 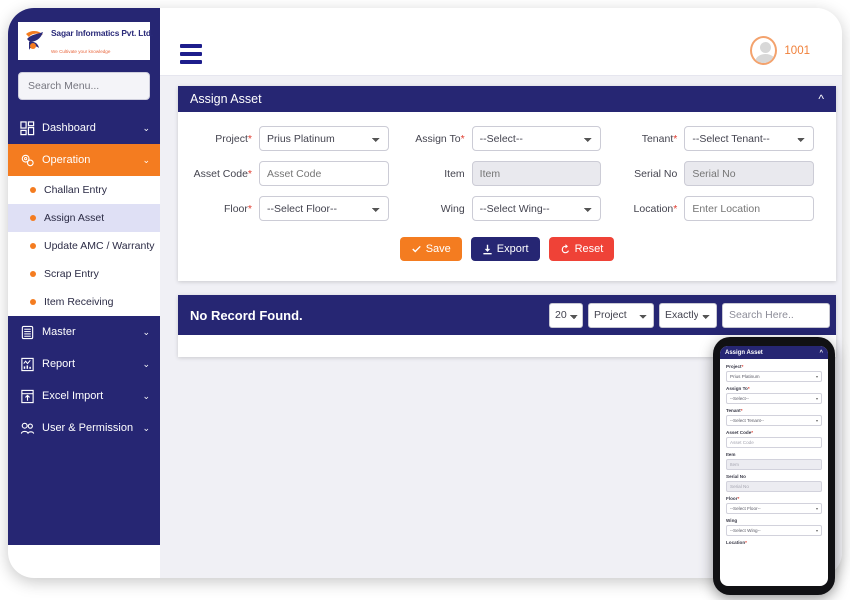 I want to click on refresh-icon, so click(x=565, y=248).